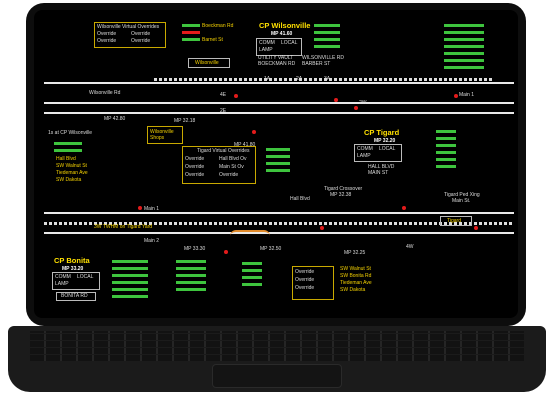  What do you see at coordinates (195, 249) in the screenshot?
I see `mp-3330-label: MP 33.30` at bounding box center [195, 249].